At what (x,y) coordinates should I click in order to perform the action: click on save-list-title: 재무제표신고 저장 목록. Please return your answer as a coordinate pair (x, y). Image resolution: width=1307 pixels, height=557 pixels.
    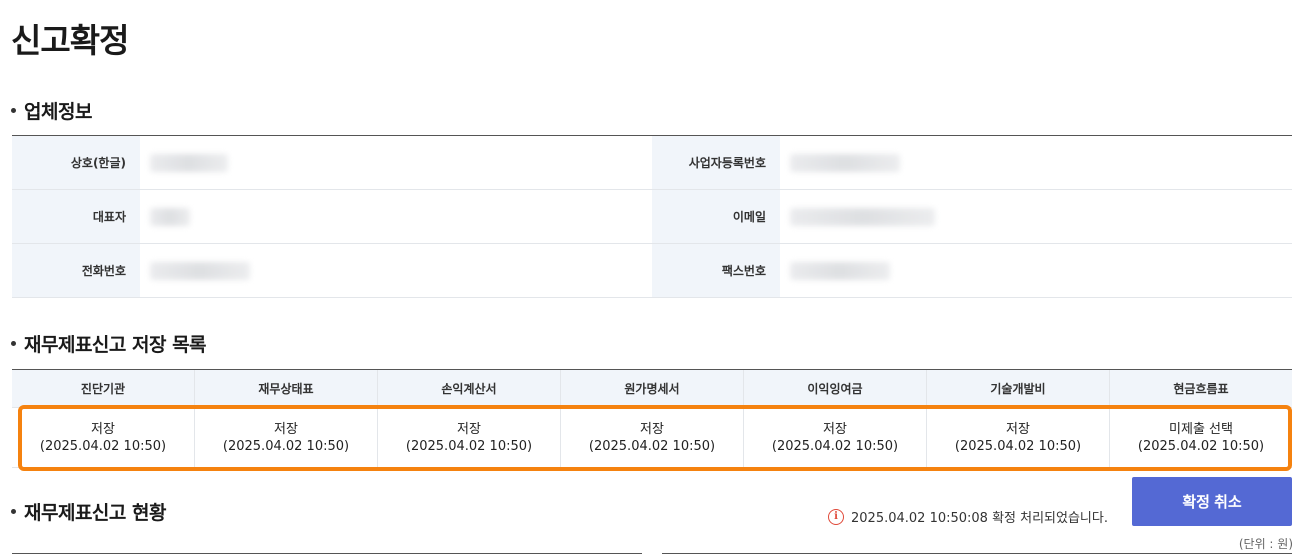
    Looking at the image, I should click on (109, 343).